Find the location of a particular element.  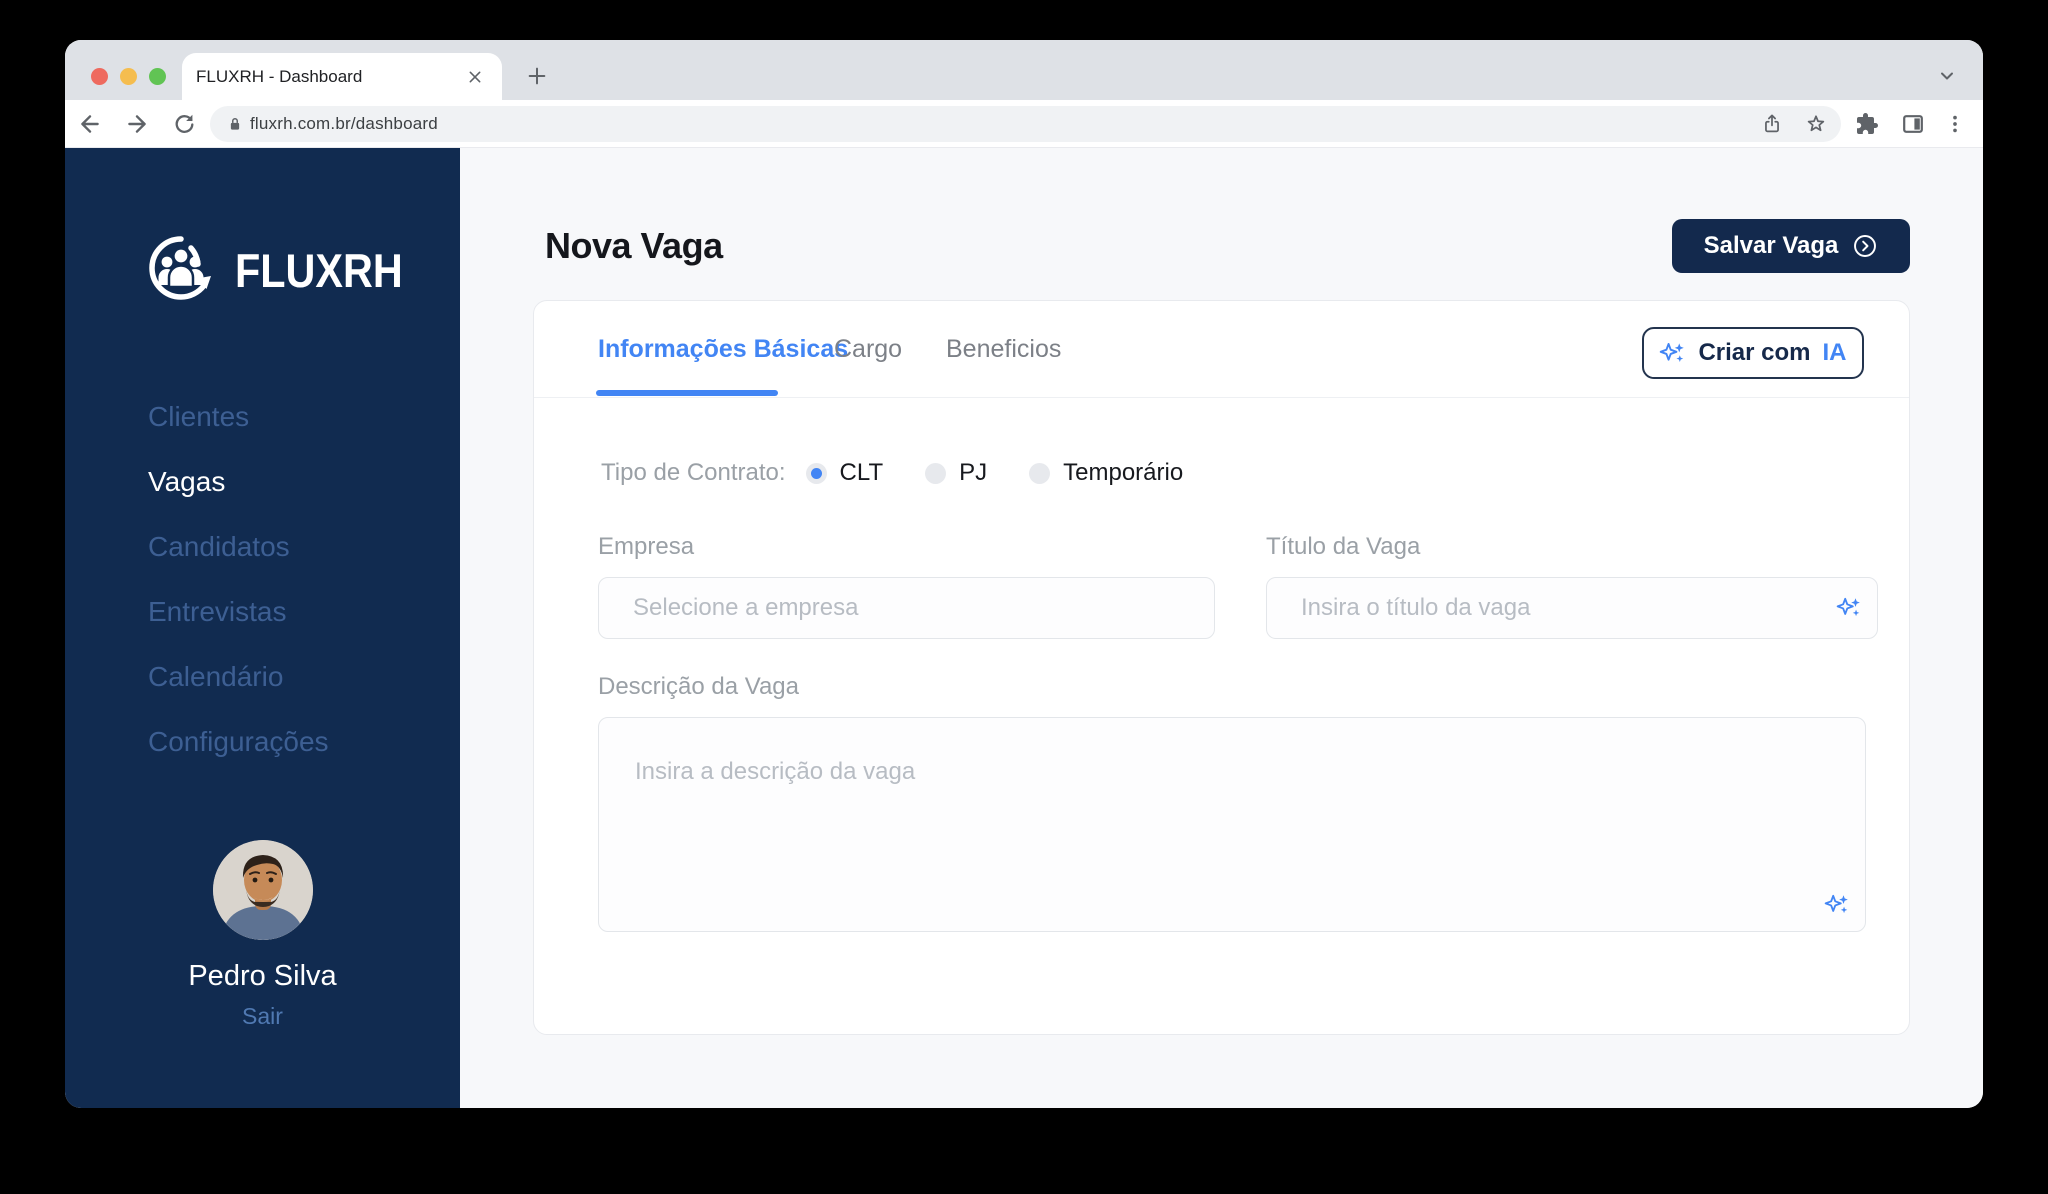

new-tab-button is located at coordinates (537, 76).